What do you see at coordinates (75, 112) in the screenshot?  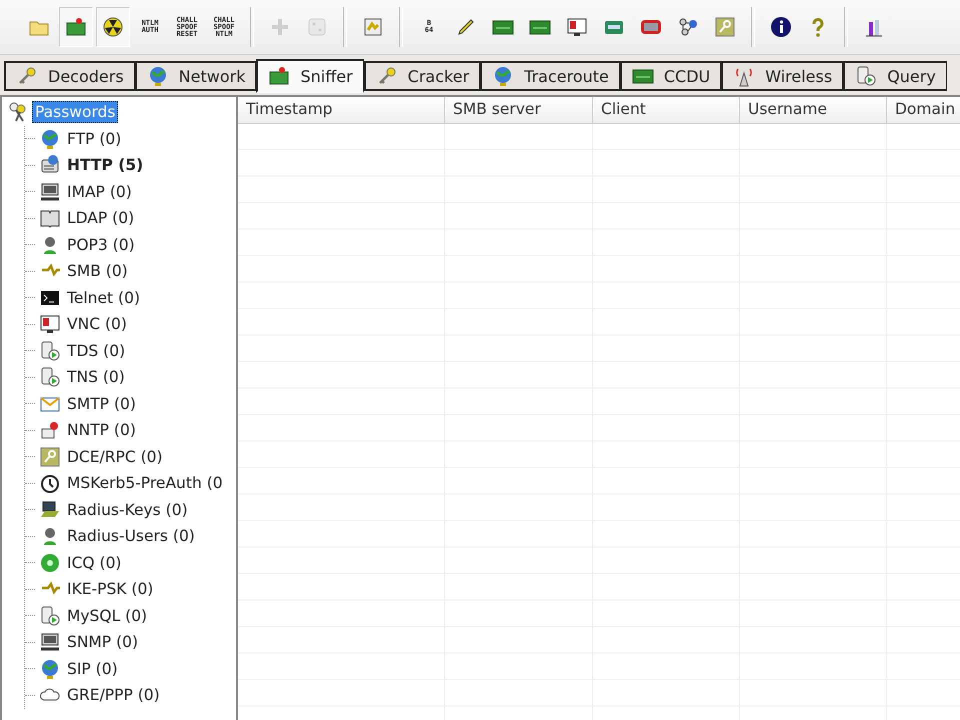 I see `tree-item: Passwords` at bounding box center [75, 112].